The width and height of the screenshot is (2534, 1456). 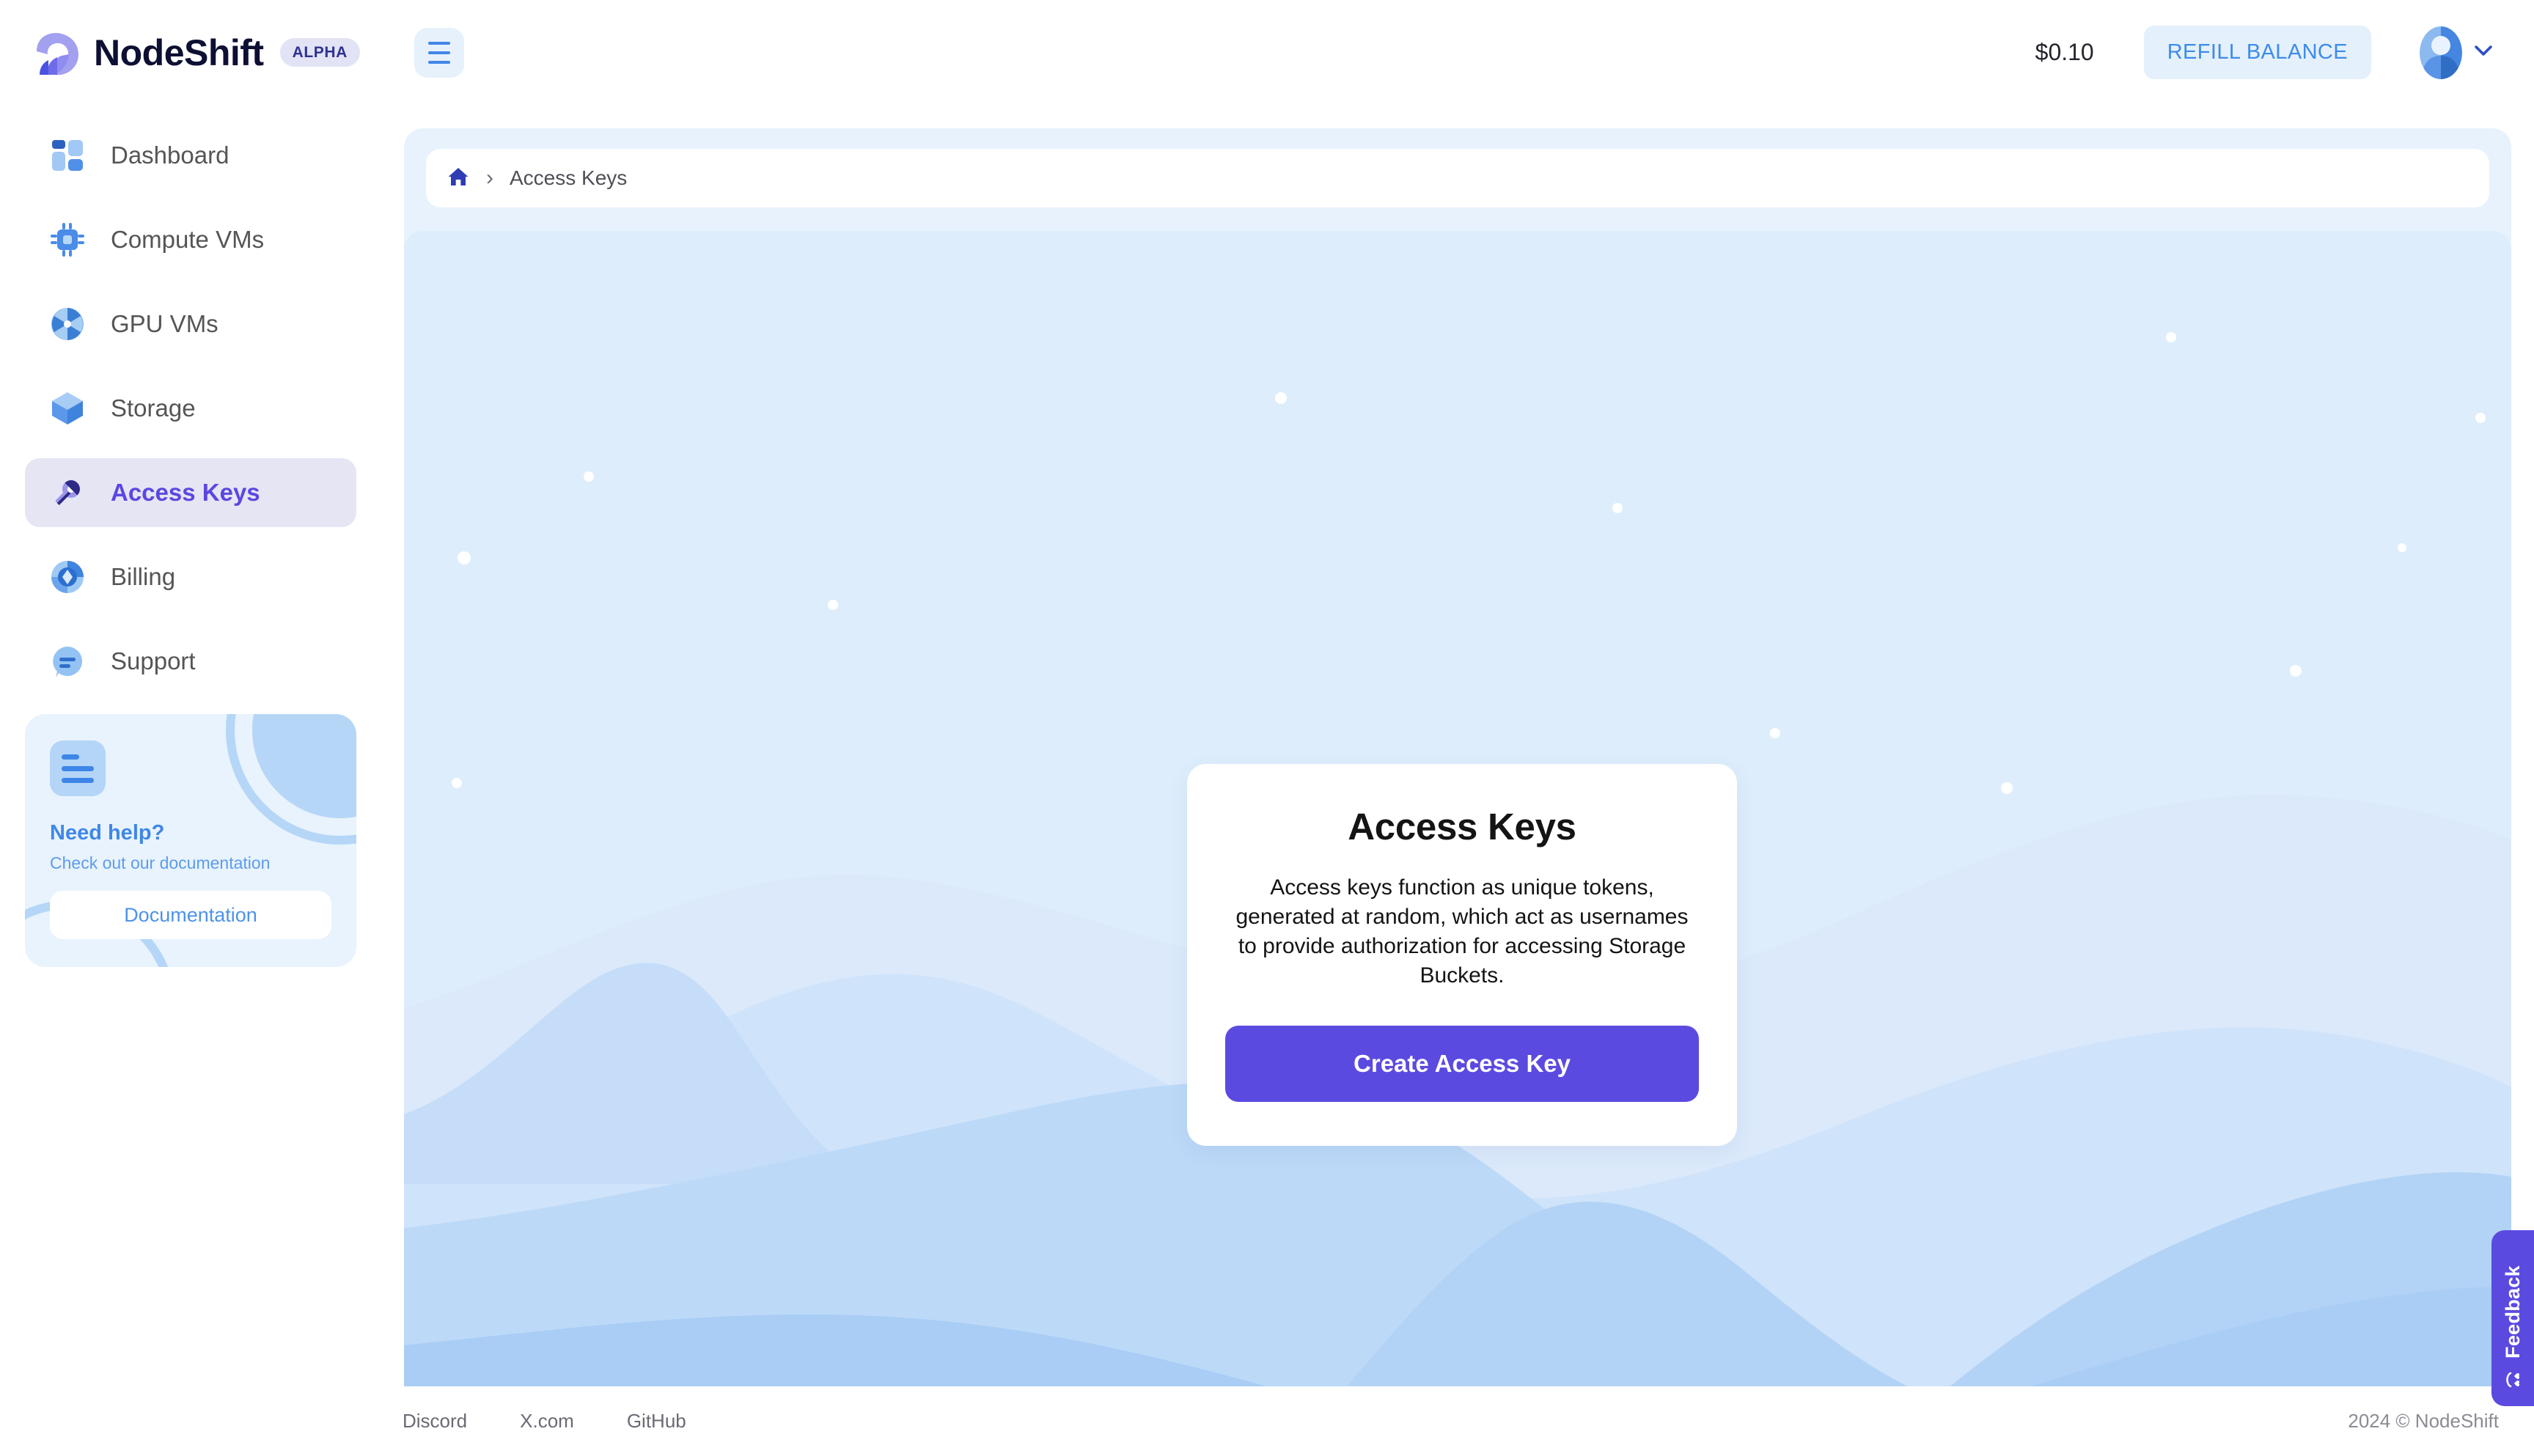 I want to click on top-bar: NodeShift ALPHA $0.10 REFILL BALANCE, so click(x=1267, y=52).